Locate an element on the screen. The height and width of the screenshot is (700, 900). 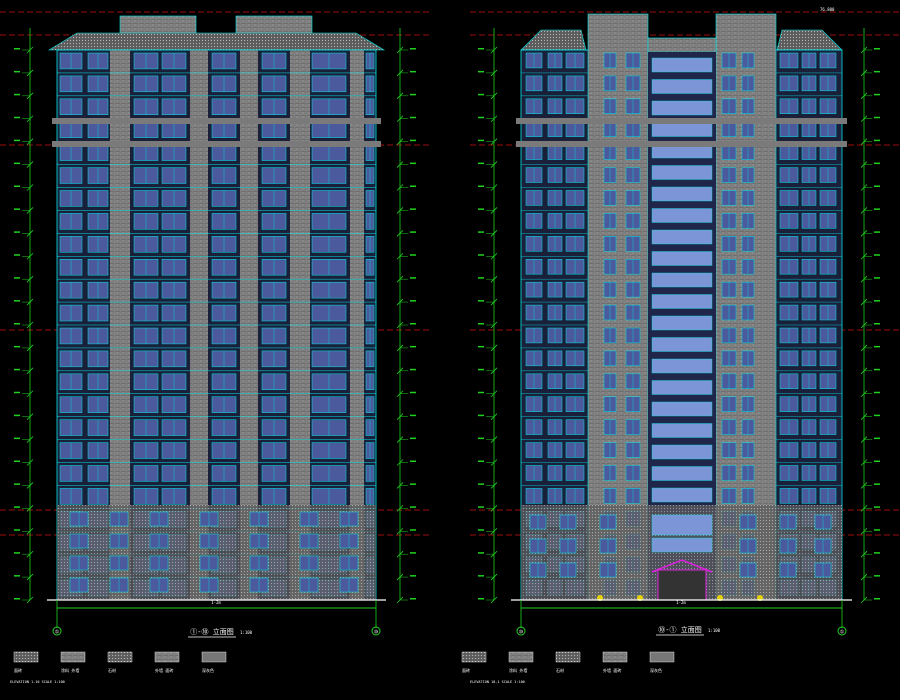
axis-dimension: 1-2m is located at coordinates (681, 602).